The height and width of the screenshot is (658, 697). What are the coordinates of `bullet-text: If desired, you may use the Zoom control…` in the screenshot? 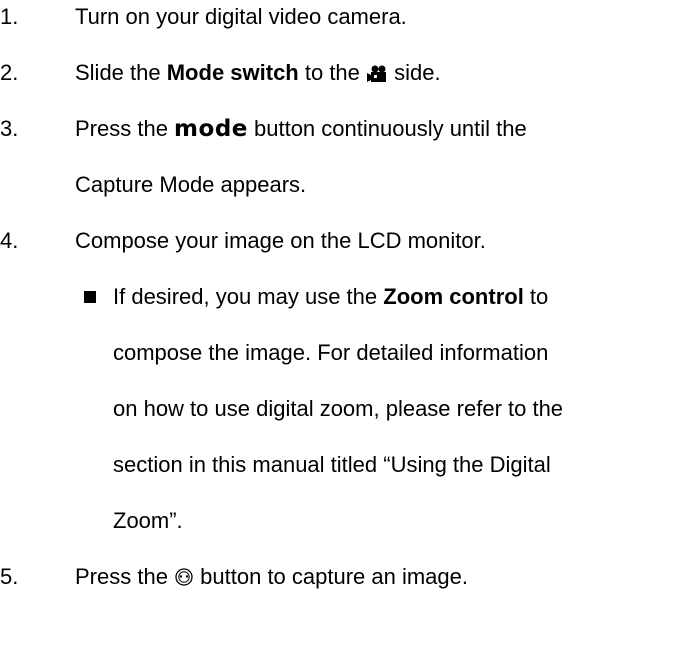 It's located at (330, 297).